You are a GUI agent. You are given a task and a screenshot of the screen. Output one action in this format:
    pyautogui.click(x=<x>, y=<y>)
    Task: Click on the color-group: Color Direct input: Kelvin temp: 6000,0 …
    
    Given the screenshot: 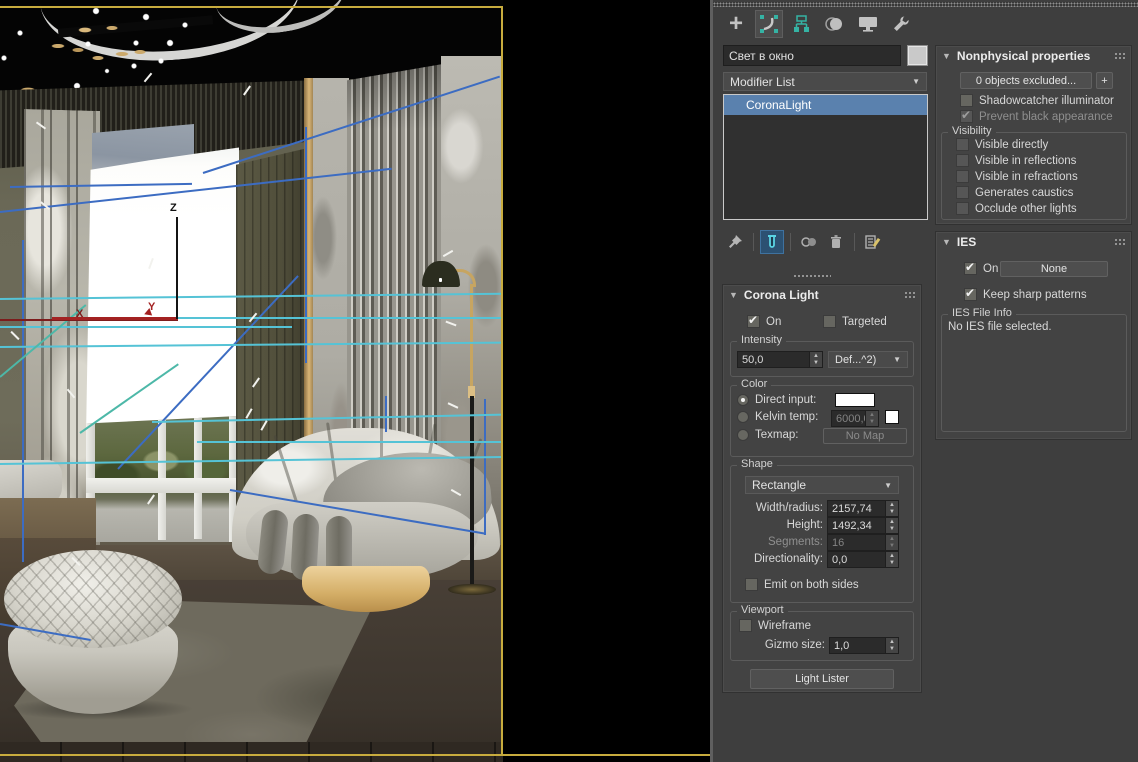 What is the action you would take?
    pyautogui.click(x=822, y=417)
    